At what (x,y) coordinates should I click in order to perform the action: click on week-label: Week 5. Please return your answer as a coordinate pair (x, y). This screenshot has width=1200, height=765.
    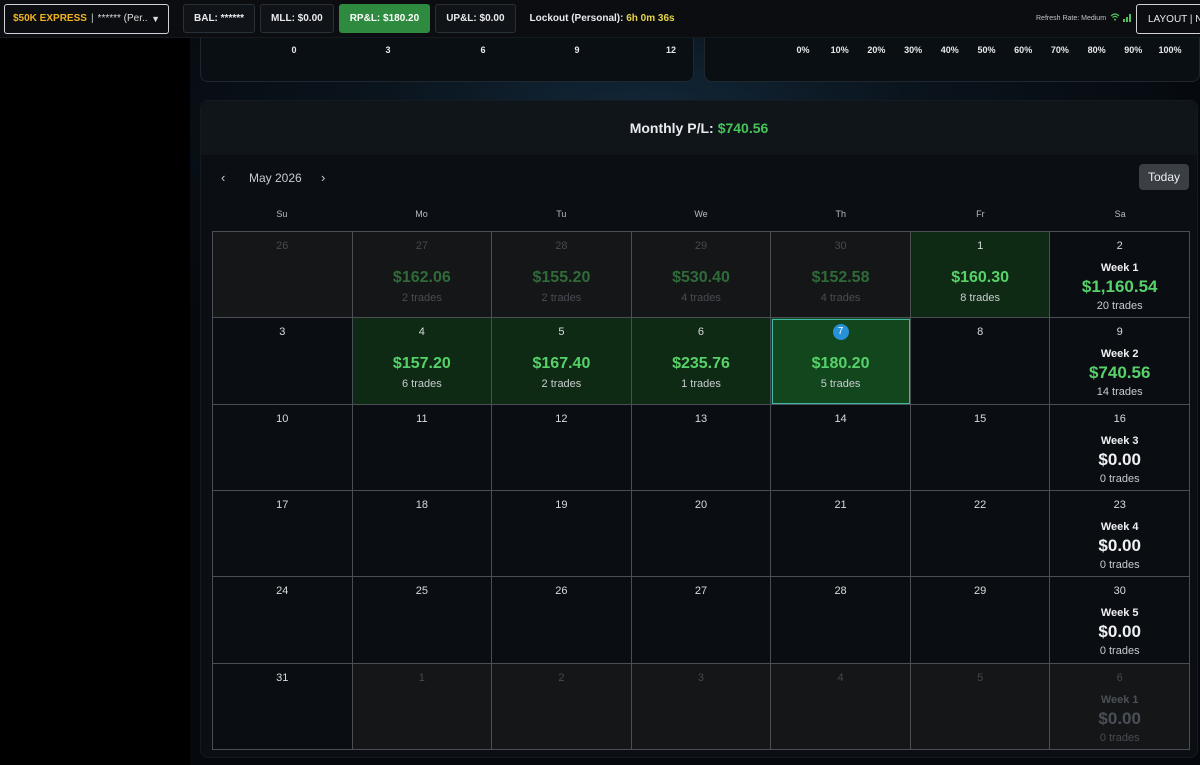
    Looking at the image, I should click on (1119, 613).